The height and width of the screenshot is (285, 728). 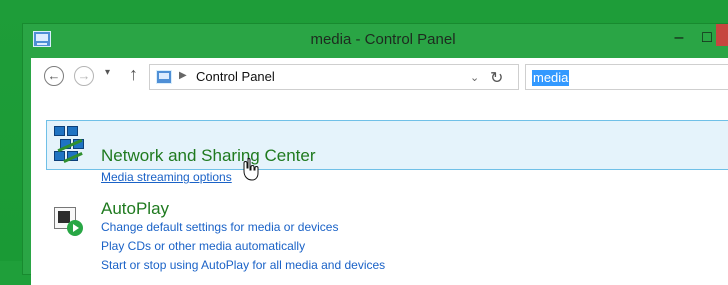 What do you see at coordinates (235, 76) in the screenshot?
I see `breadcrumb-control-panel: Control Panel` at bounding box center [235, 76].